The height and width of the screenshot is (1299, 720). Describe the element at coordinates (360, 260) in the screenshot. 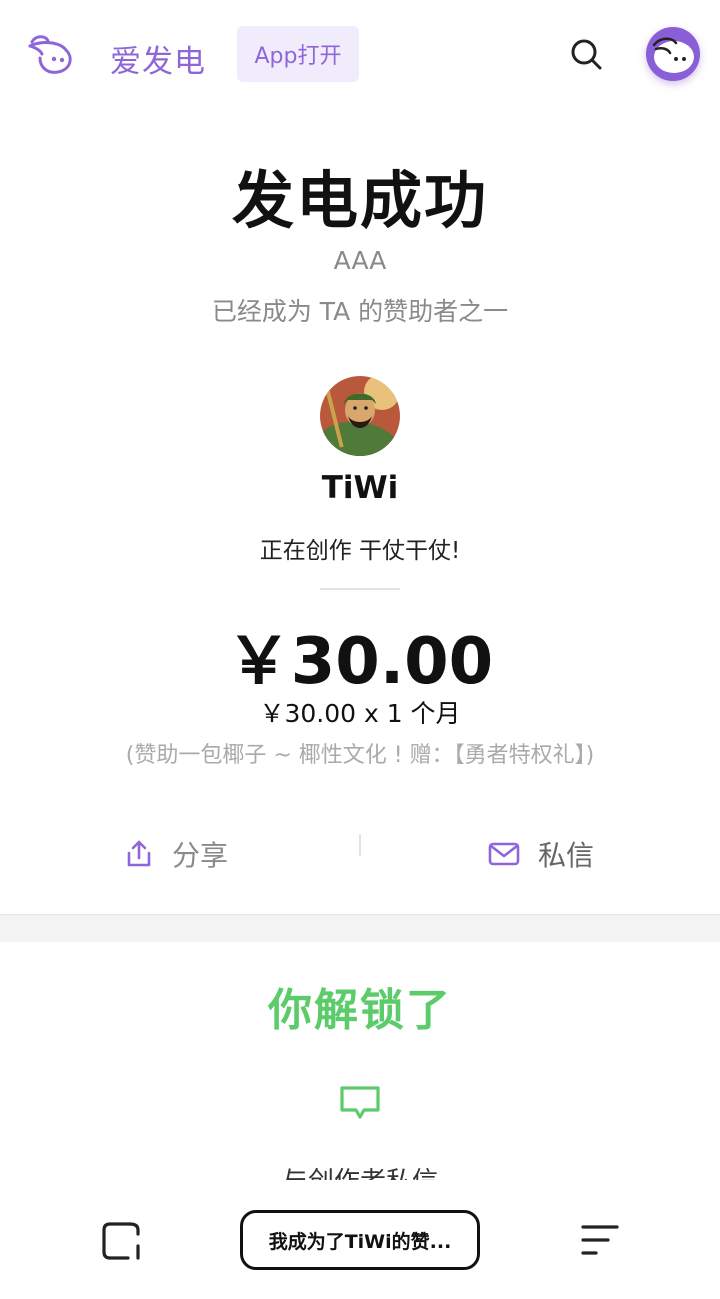

I see `sponsor-name: AAA` at that location.